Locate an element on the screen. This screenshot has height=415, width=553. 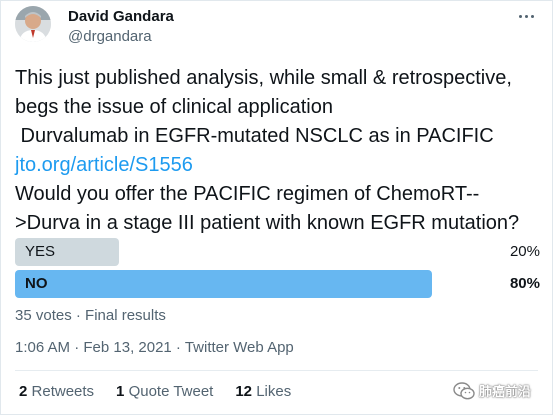
poll-option-label: YES is located at coordinates (40, 251).